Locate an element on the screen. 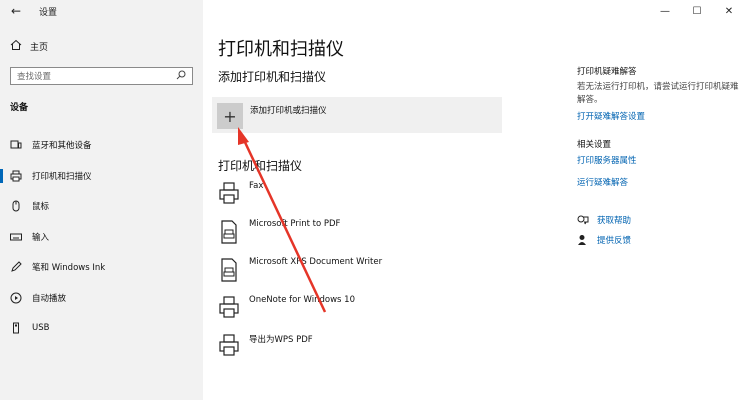  sidebar-item-label: 鼠标 is located at coordinates (41, 207).